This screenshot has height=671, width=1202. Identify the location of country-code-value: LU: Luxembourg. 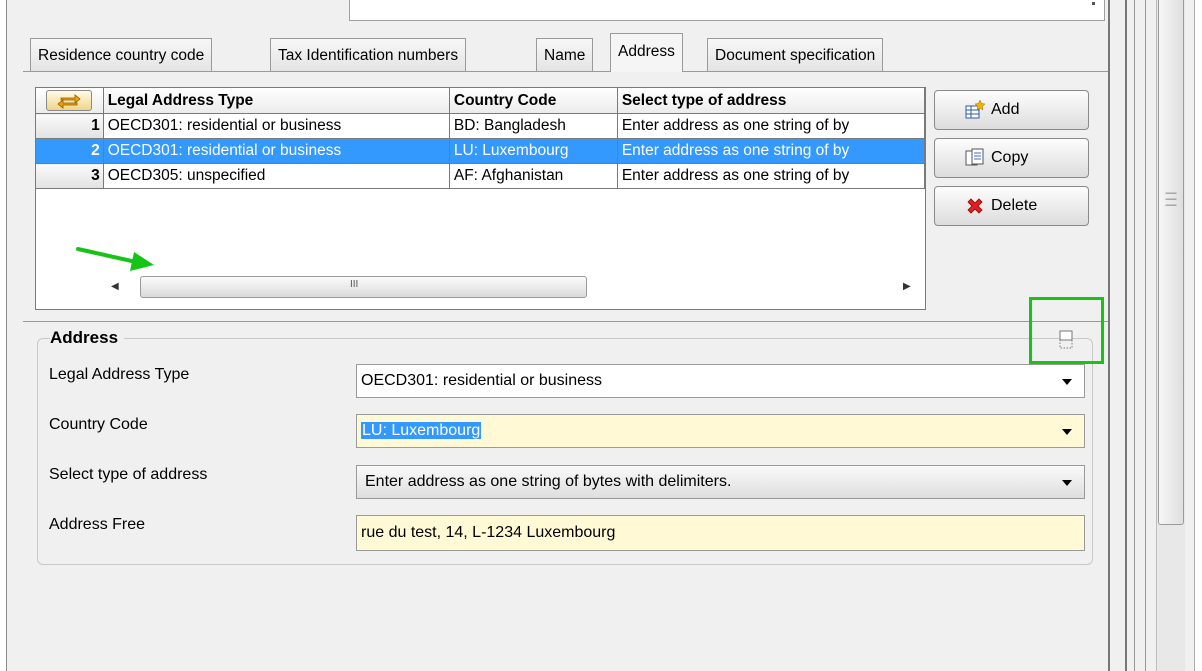
(421, 430).